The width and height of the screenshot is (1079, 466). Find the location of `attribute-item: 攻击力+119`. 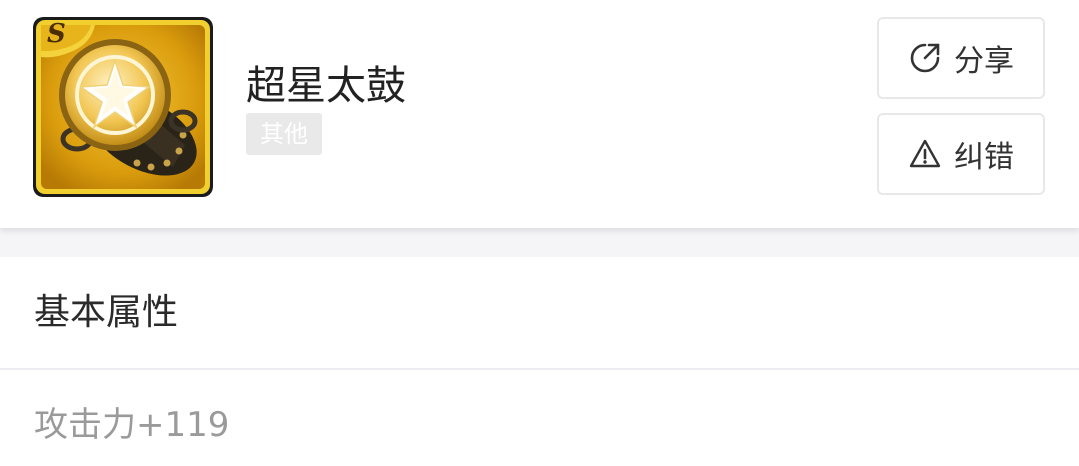

attribute-item: 攻击力+119 is located at coordinates (132, 425).